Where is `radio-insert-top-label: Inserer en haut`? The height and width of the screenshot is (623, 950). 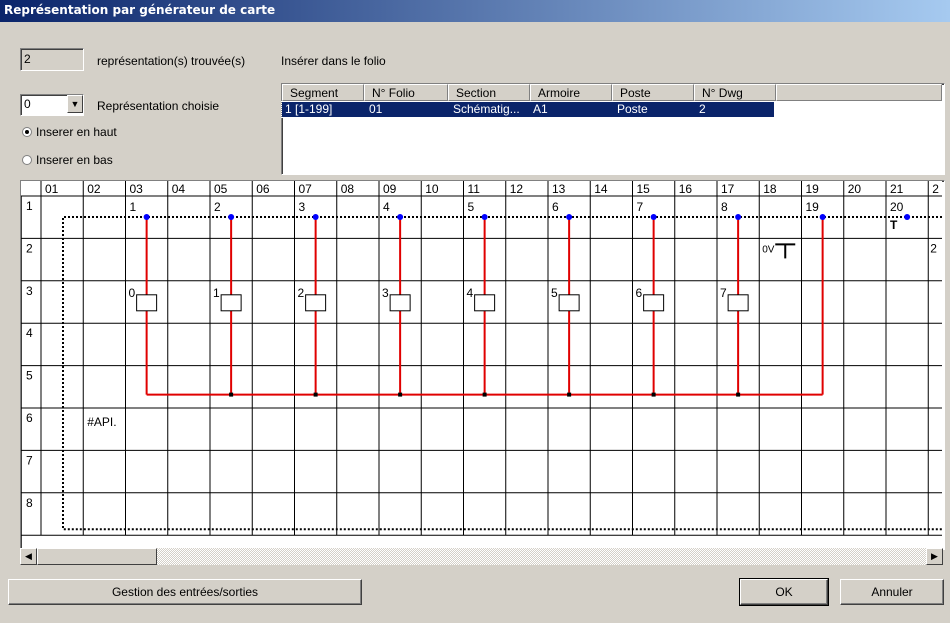 radio-insert-top-label: Inserer en haut is located at coordinates (76, 132).